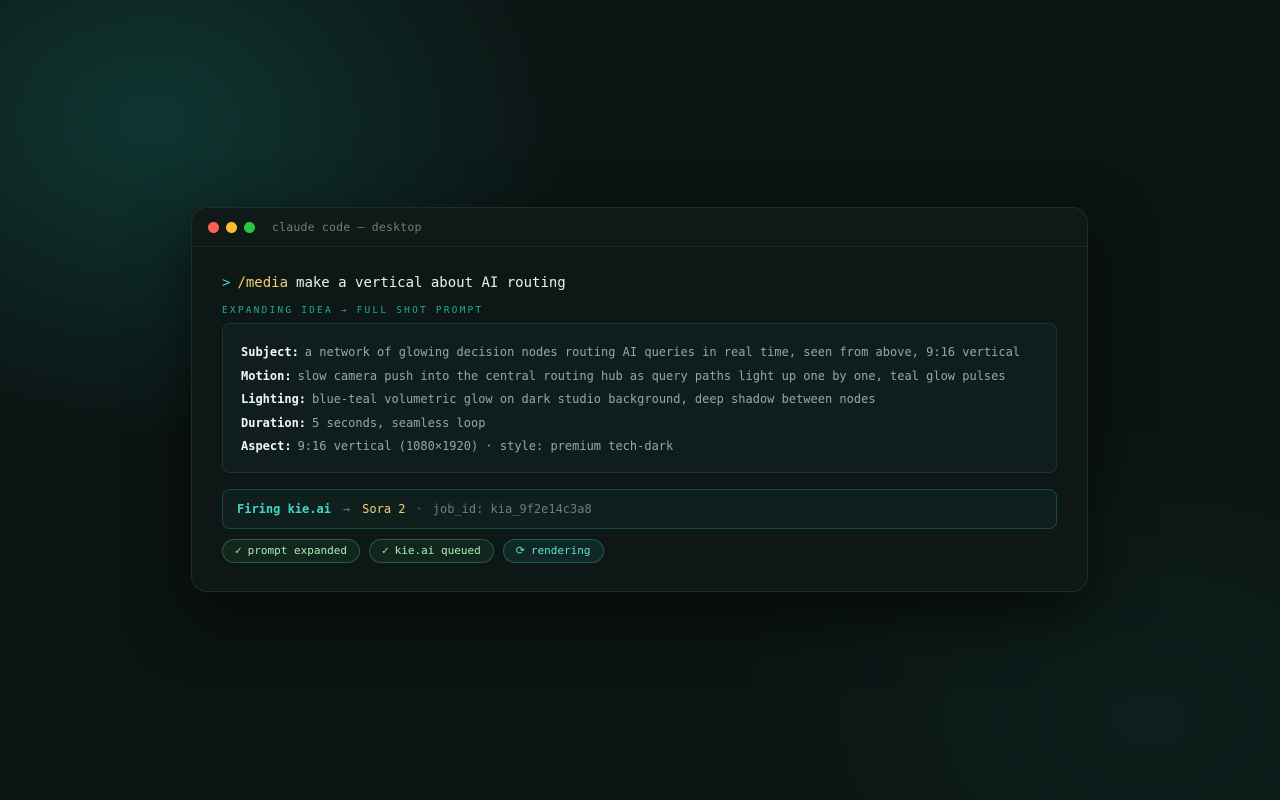 Image resolution: width=1280 pixels, height=800 pixels. Describe the element at coordinates (226, 283) in the screenshot. I see `prompt-caret: >` at that location.